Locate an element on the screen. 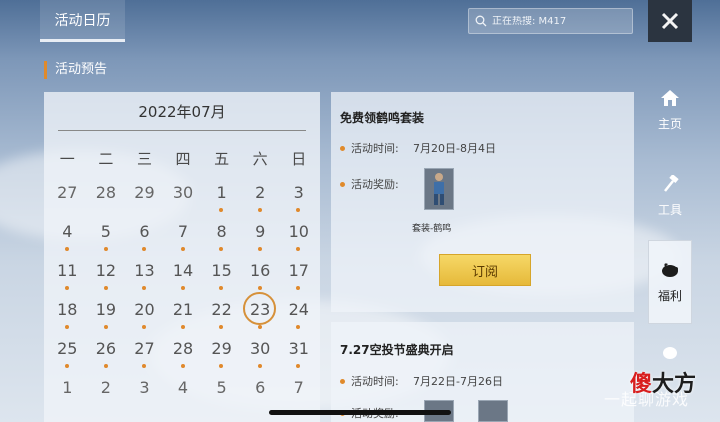  calendar-day: 9 is located at coordinates (260, 240).